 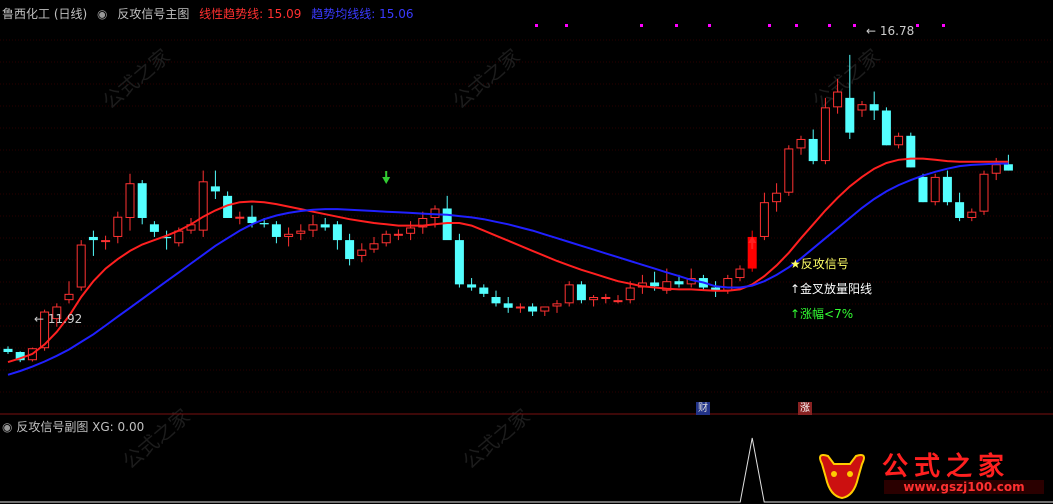 I want to click on condition-gain-limit: ↑涨幅<7%, so click(x=822, y=314).